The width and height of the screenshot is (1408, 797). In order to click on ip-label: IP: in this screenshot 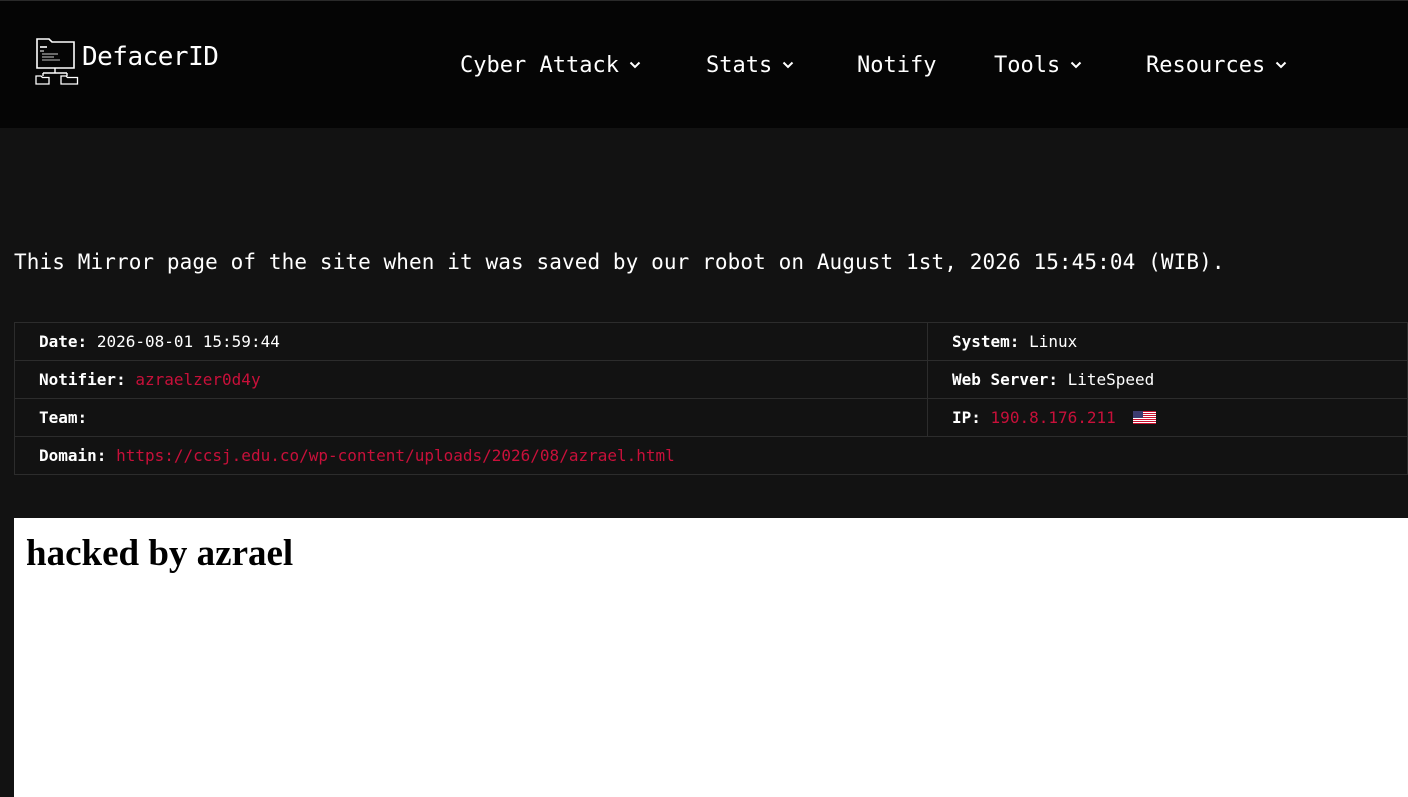, I will do `click(966, 417)`.